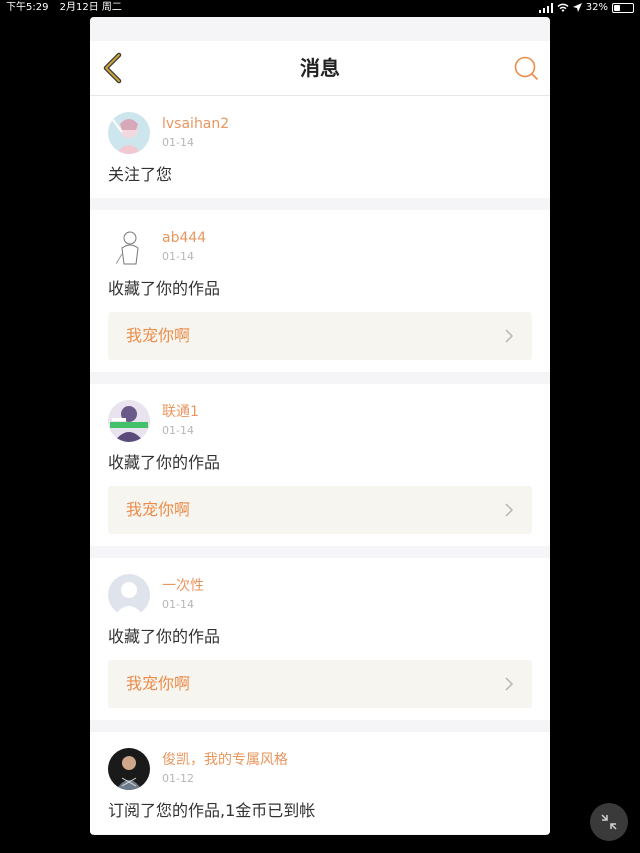  What do you see at coordinates (90, 7) in the screenshot?
I see `status-date: 2月12日 周二` at bounding box center [90, 7].